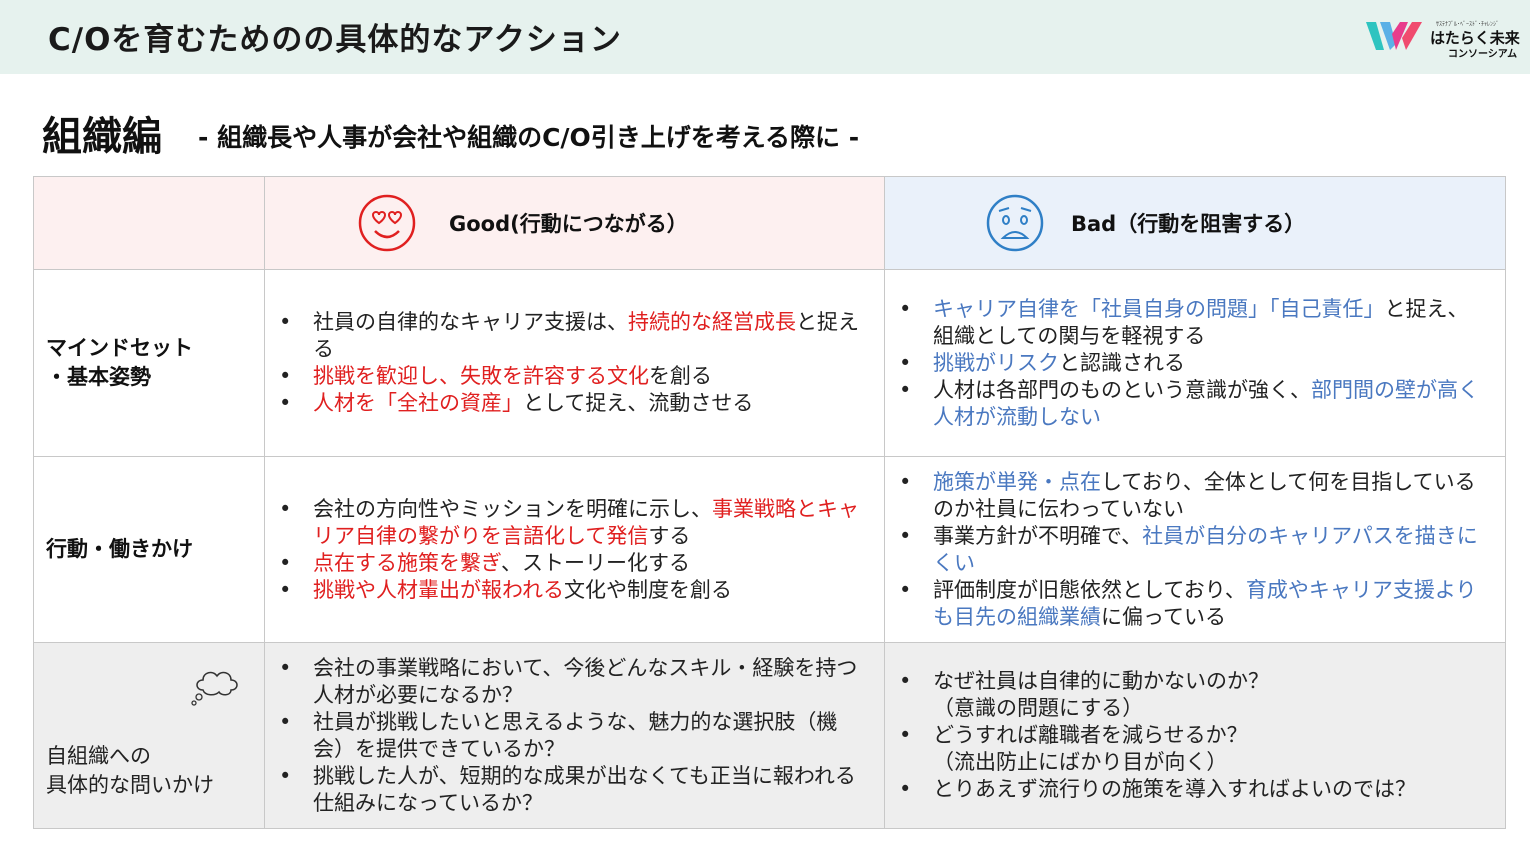  What do you see at coordinates (1192, 496) in the screenshot?
I see `list-item: 施策が単発・点在しており、全体として何を目指しているのか社員に伝わっていない` at bounding box center [1192, 496].